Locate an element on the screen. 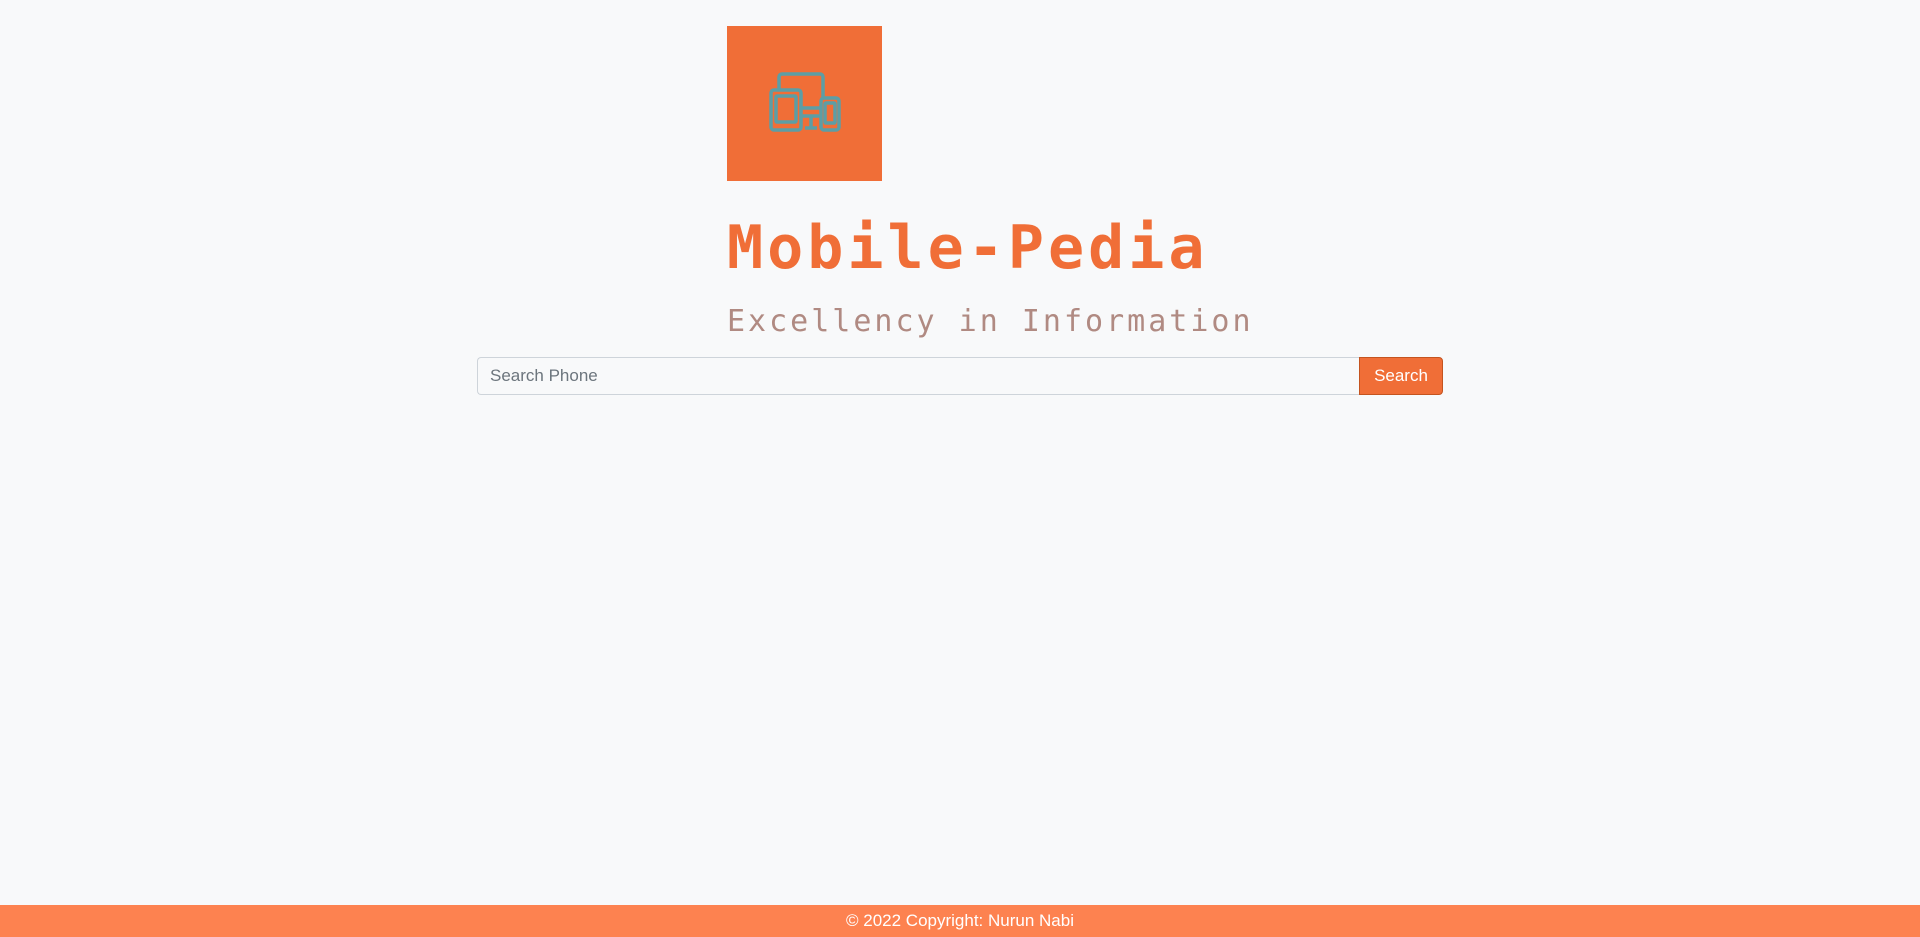 The width and height of the screenshot is (1920, 937). search-bar: Search is located at coordinates (960, 376).